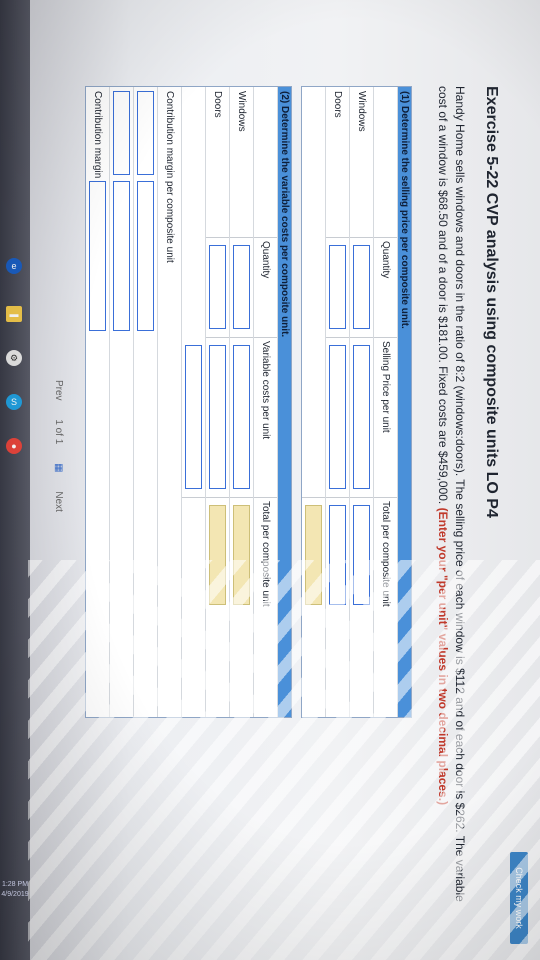 The height and width of the screenshot is (960, 540). Describe the element at coordinates (361, 417) in the screenshot. I see `part1-windows-price-input` at that location.